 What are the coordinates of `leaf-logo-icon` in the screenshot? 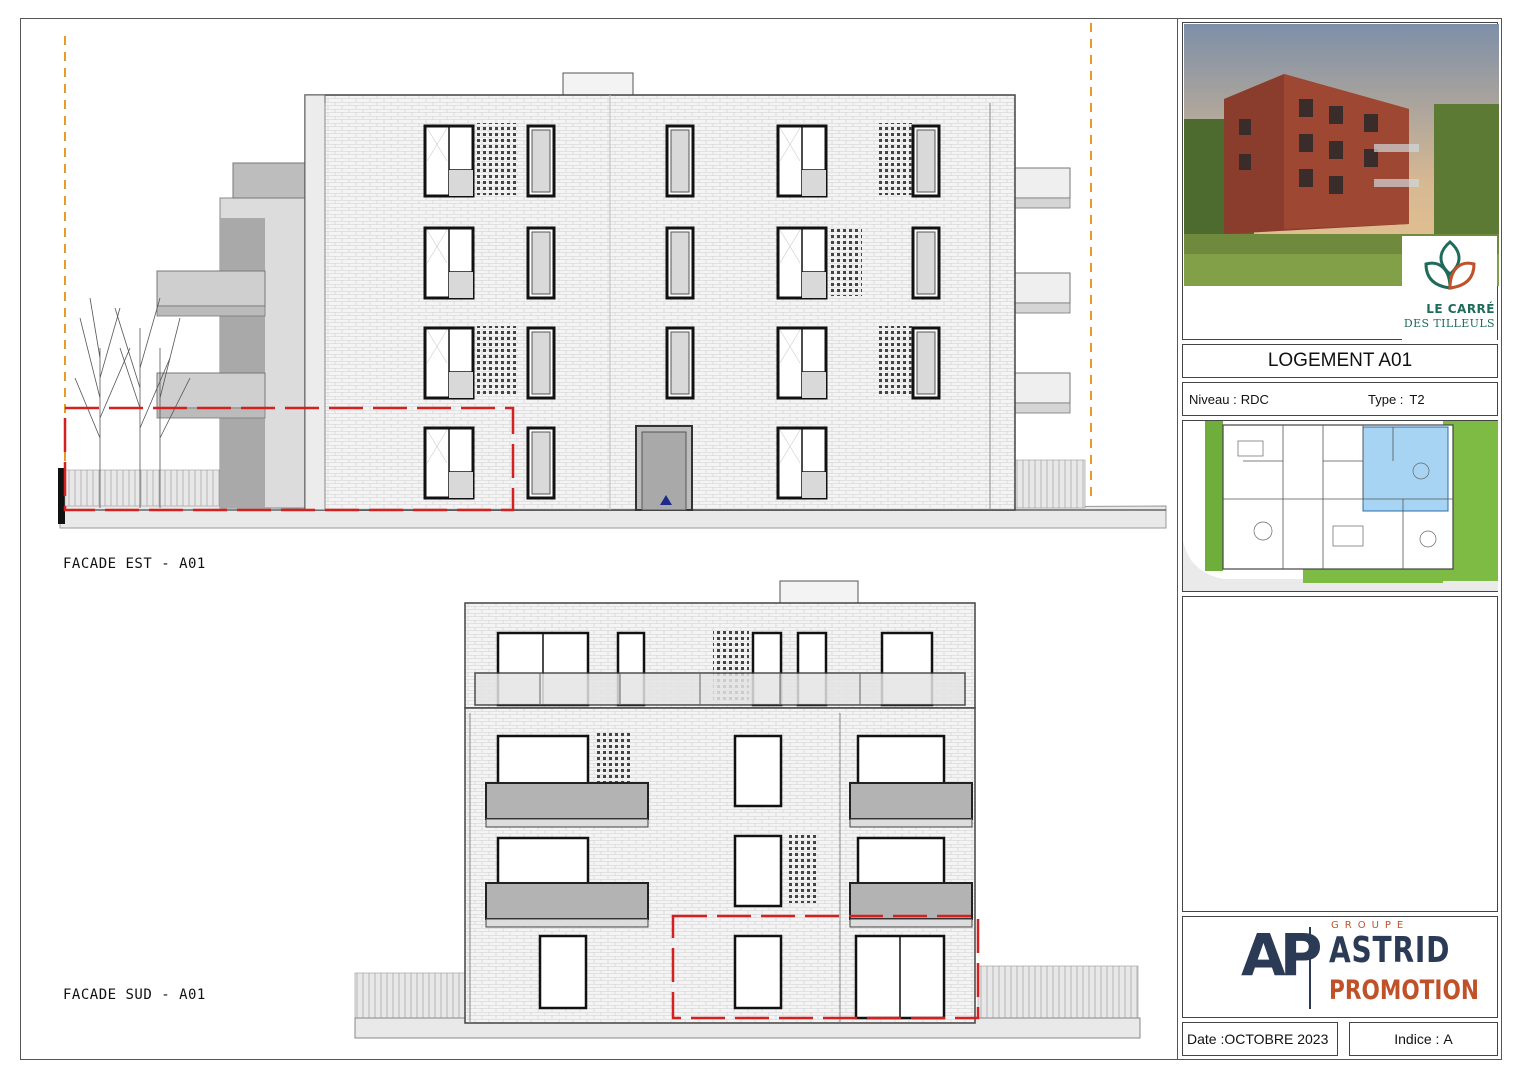 It's located at (1450, 265).